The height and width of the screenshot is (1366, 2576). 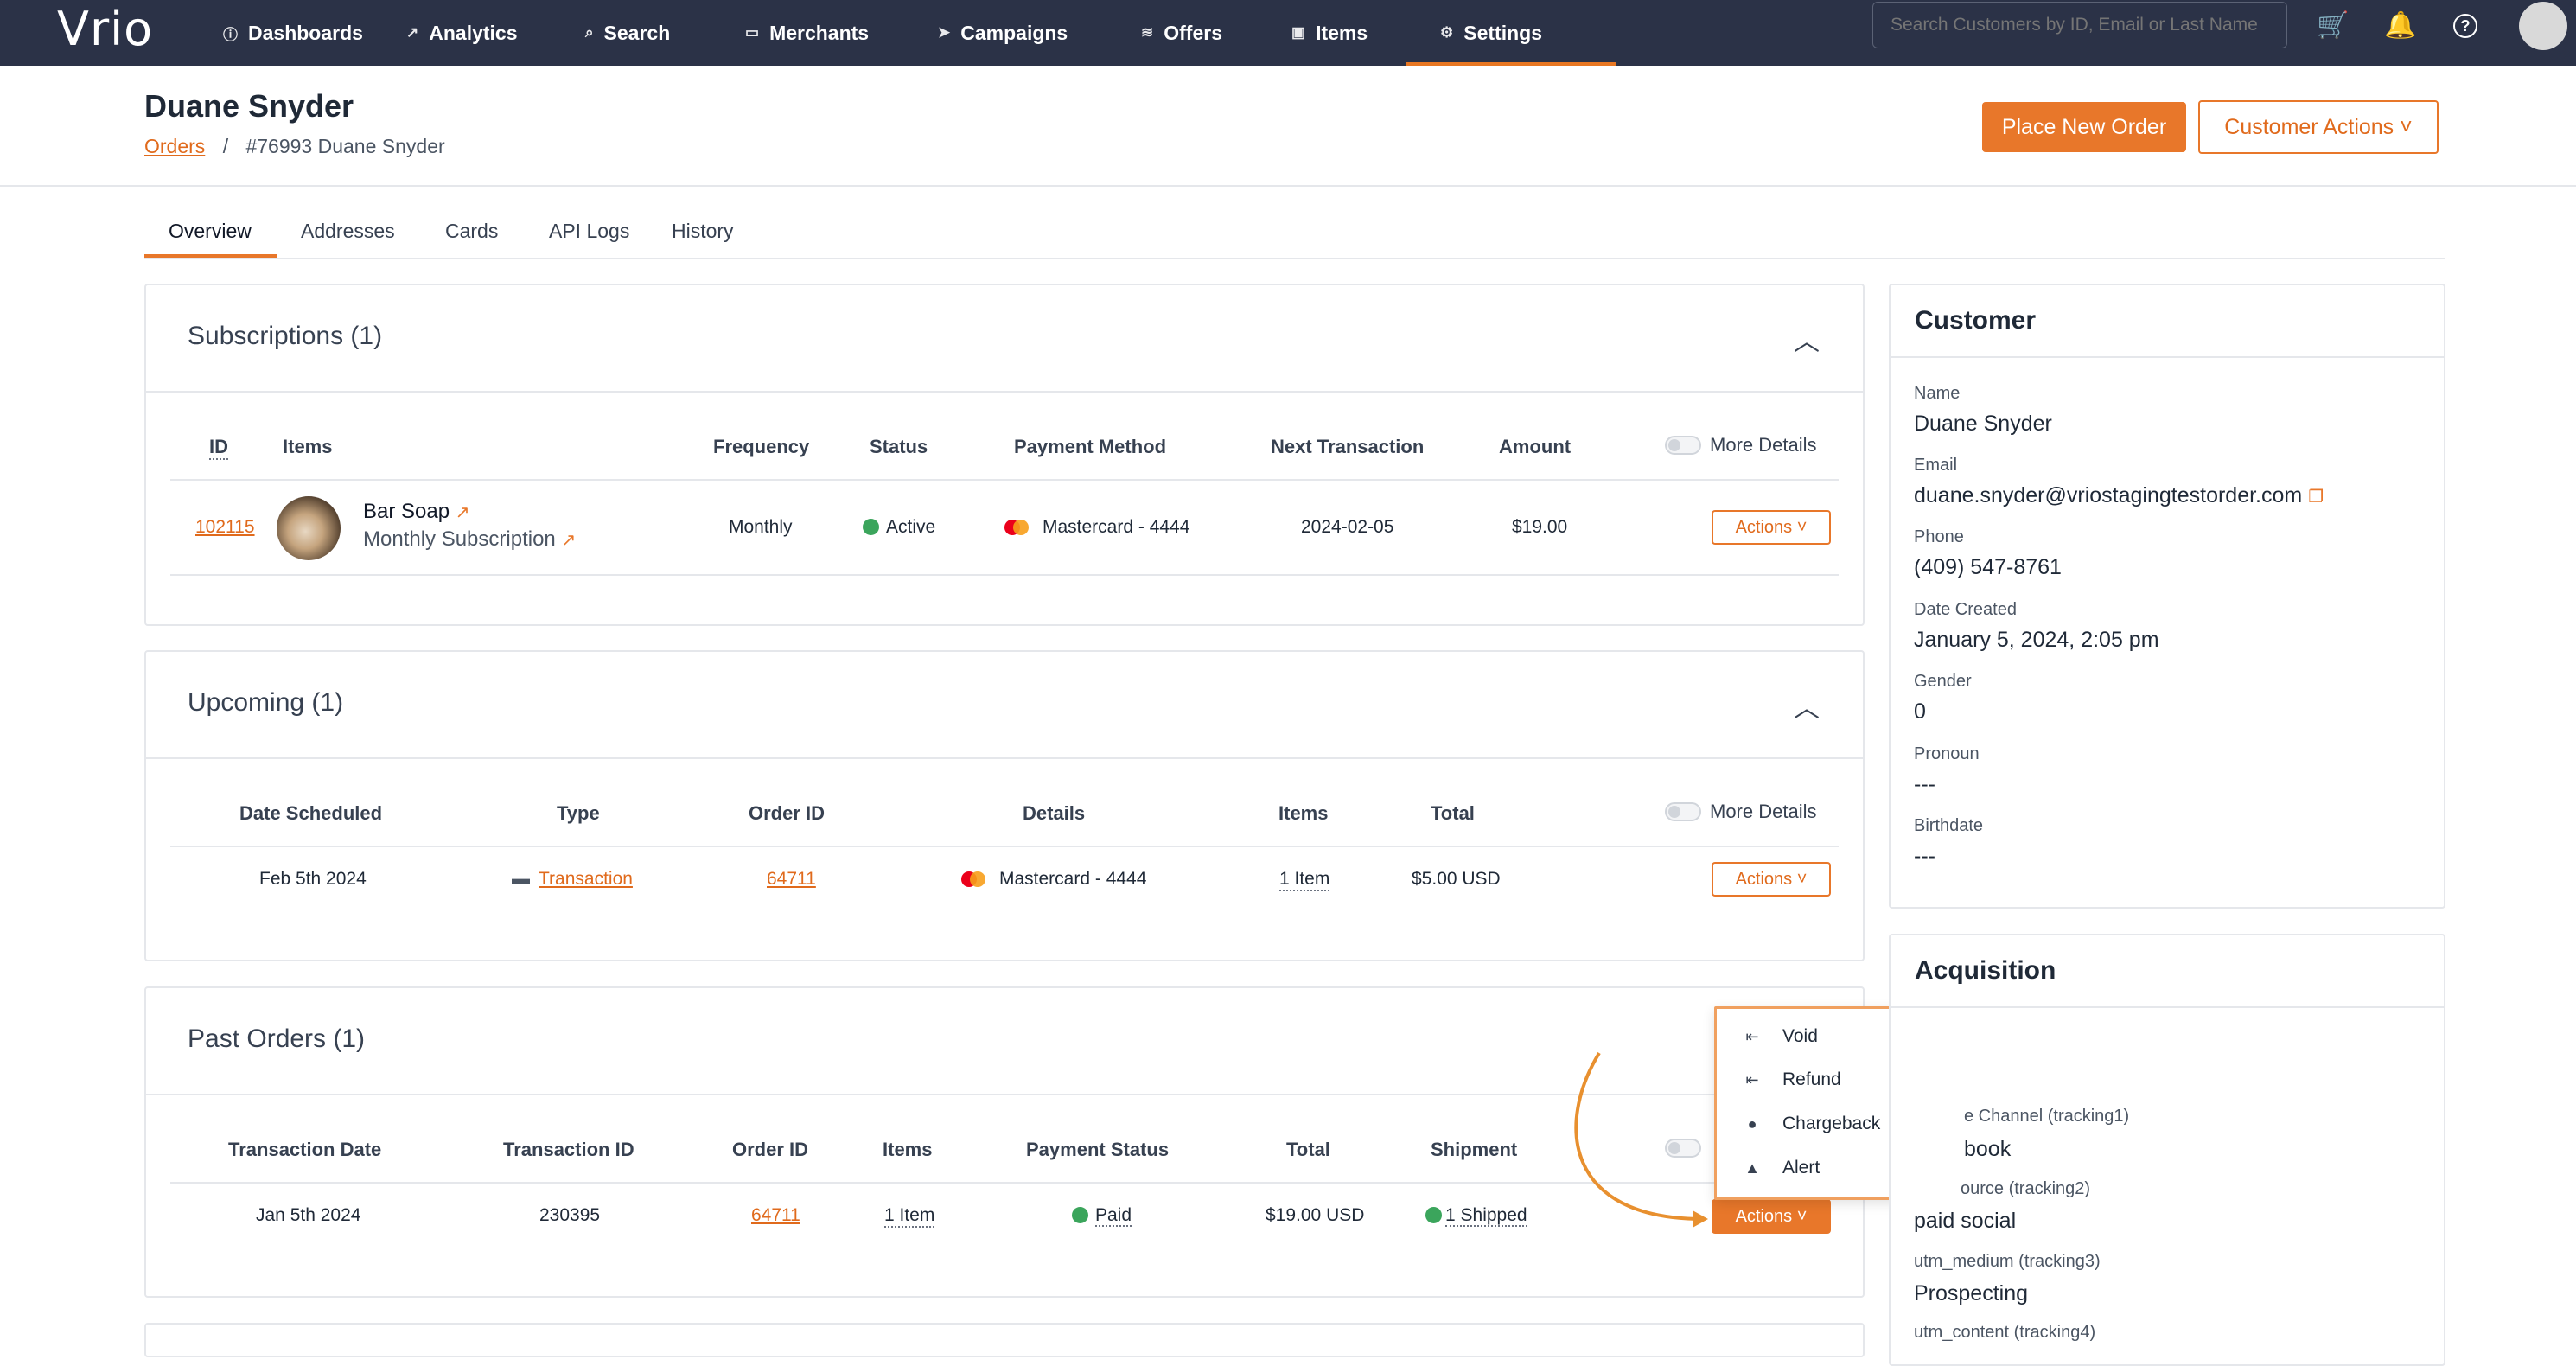 I want to click on breadcrumb: Orders / #76993 Duane Snyder, so click(x=294, y=146).